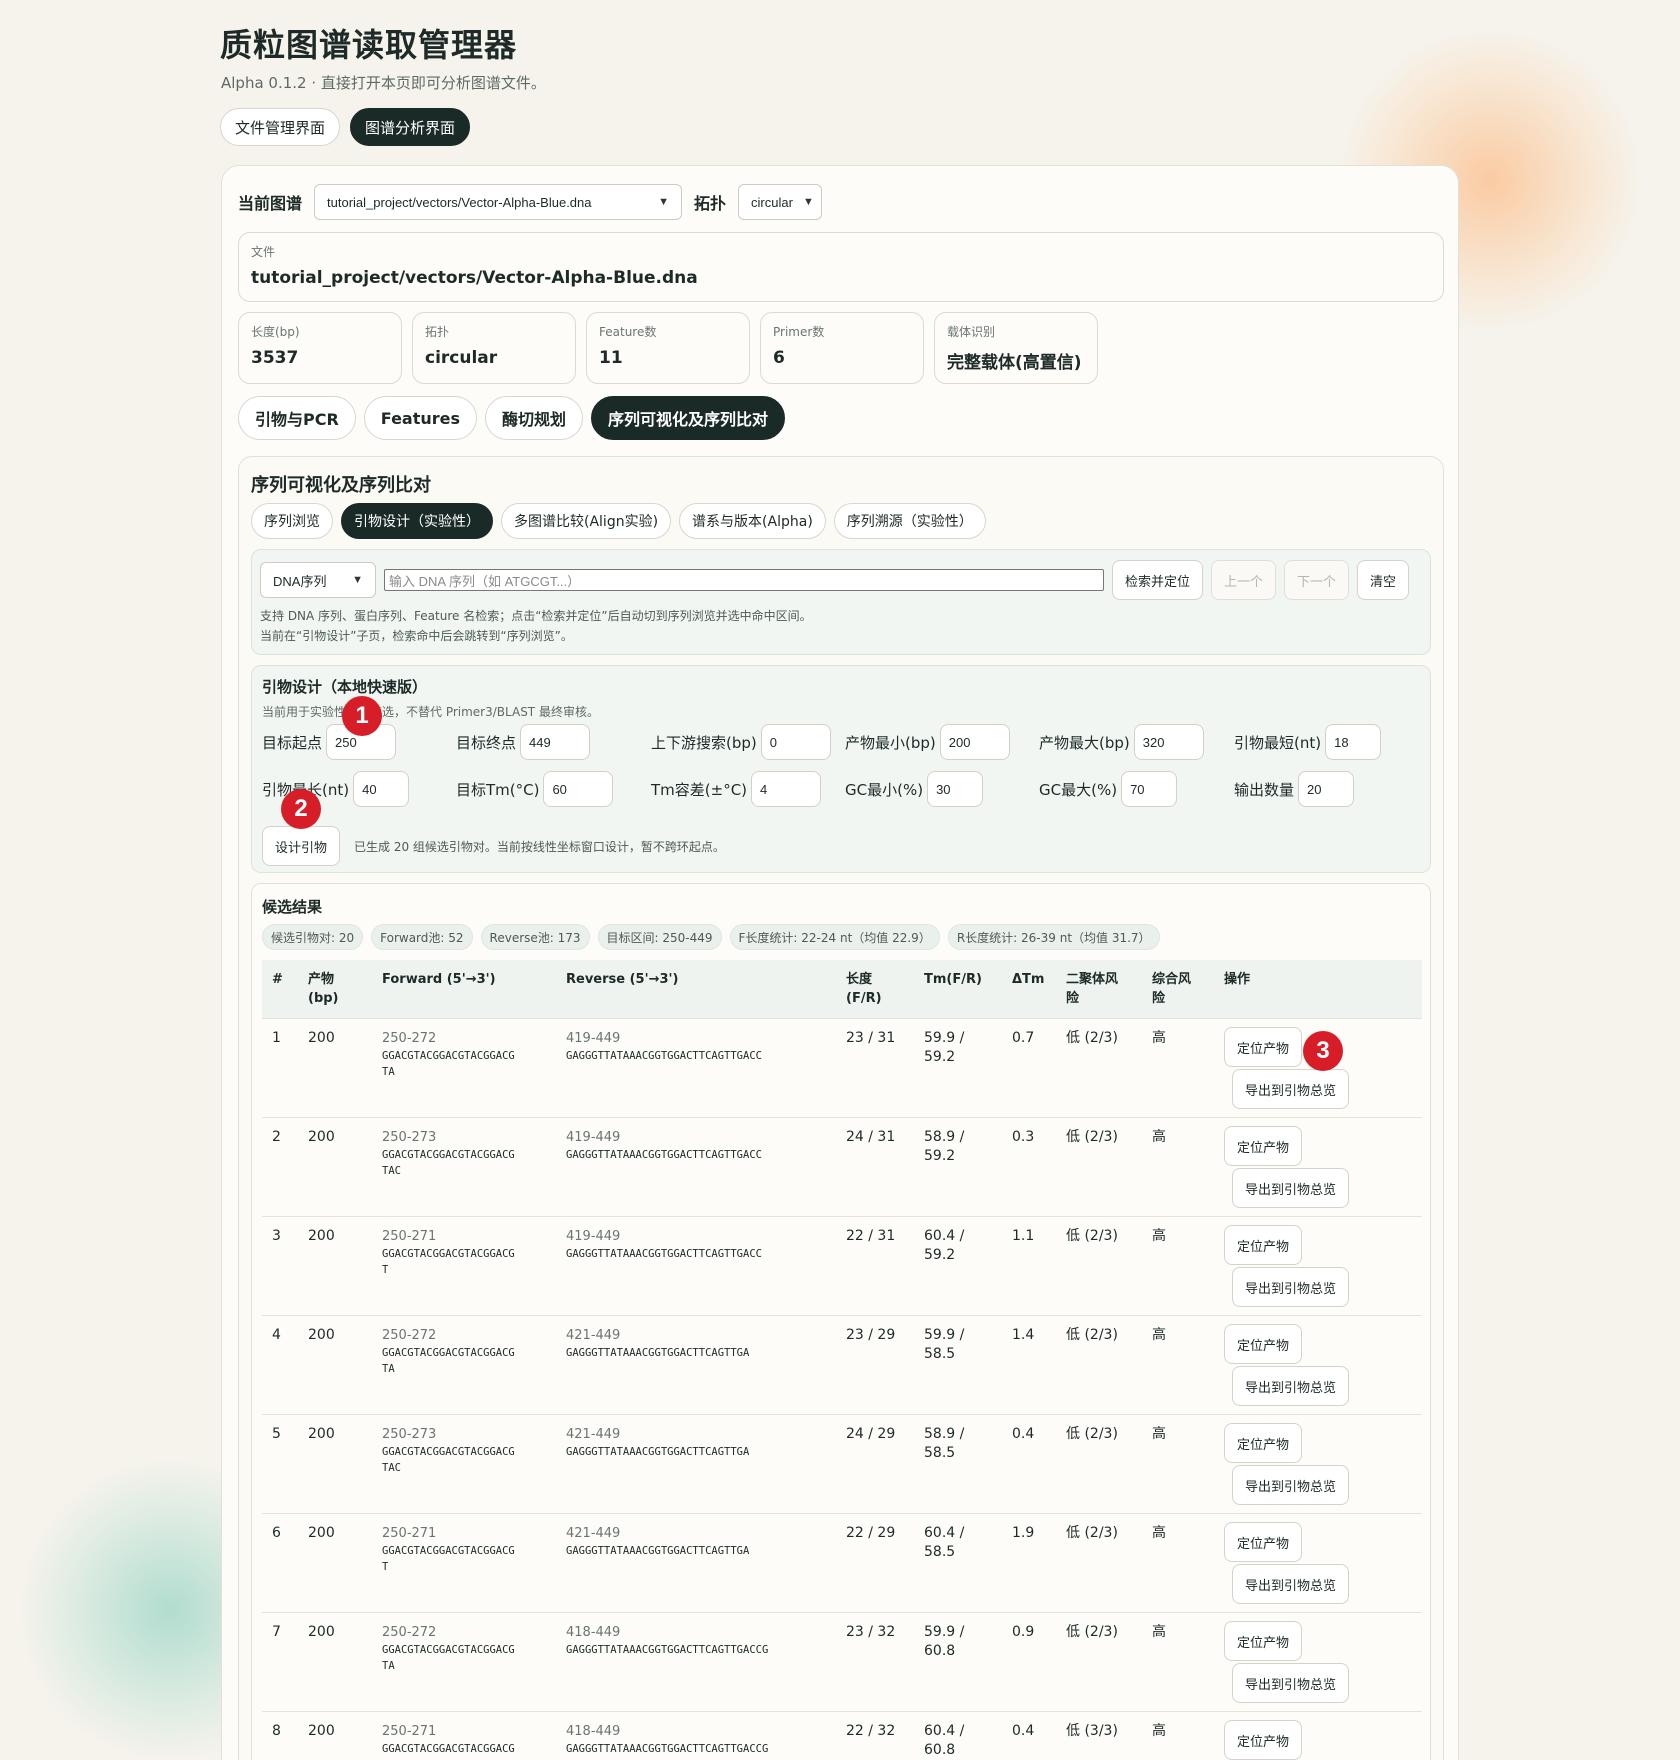  What do you see at coordinates (555, 742) in the screenshot?
I see `param-input: 449` at bounding box center [555, 742].